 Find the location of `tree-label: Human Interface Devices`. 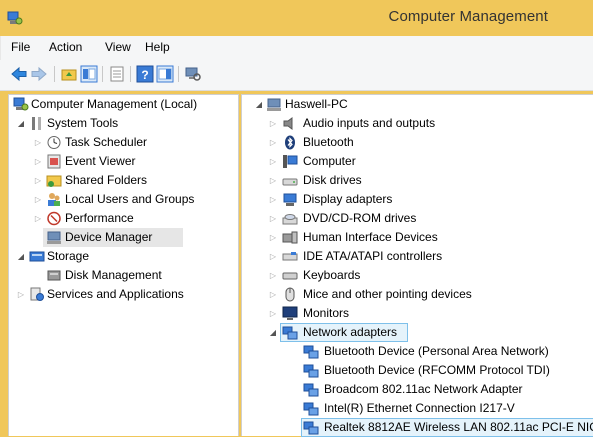

tree-label: Human Interface Devices is located at coordinates (370, 237).